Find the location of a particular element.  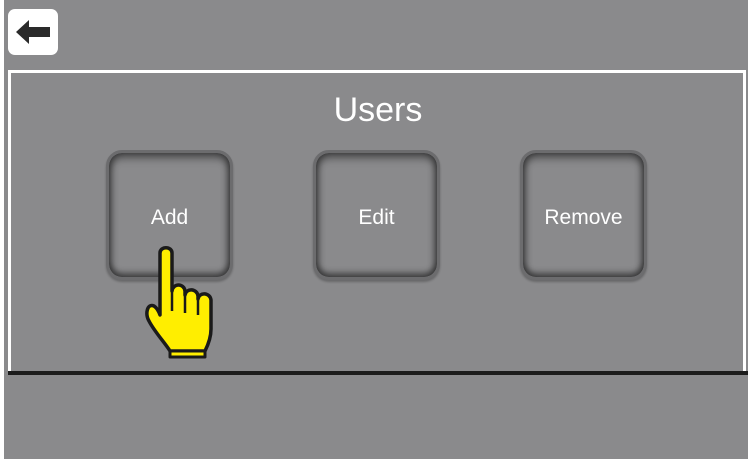

arrow-left-icon is located at coordinates (33, 32).